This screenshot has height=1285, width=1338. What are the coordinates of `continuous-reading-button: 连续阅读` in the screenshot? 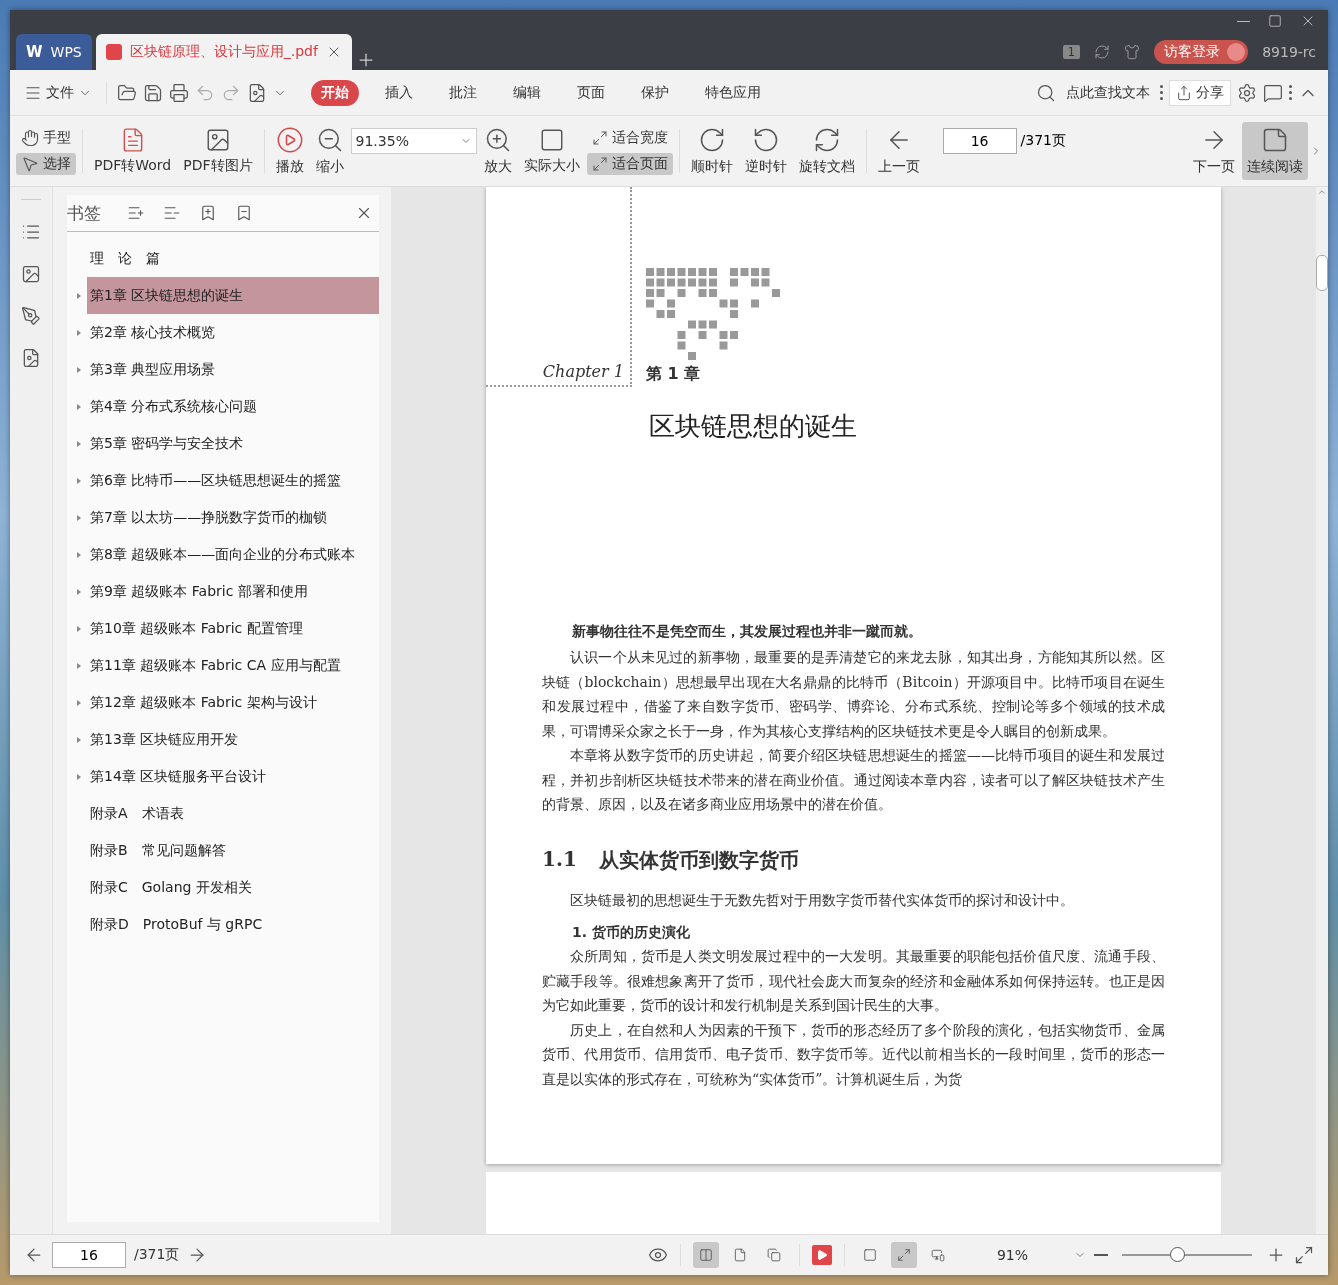 It's located at (1275, 151).